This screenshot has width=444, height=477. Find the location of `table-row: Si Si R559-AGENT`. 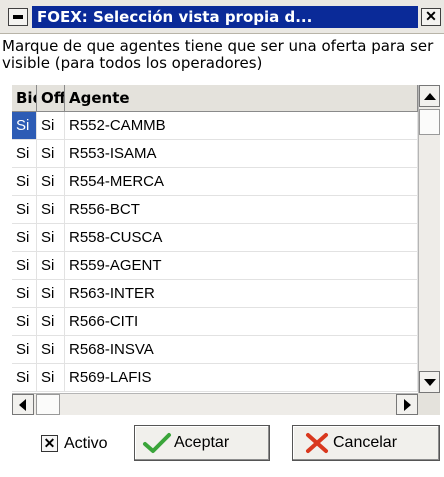

table-row: Si Si R559-AGENT is located at coordinates (215, 266).